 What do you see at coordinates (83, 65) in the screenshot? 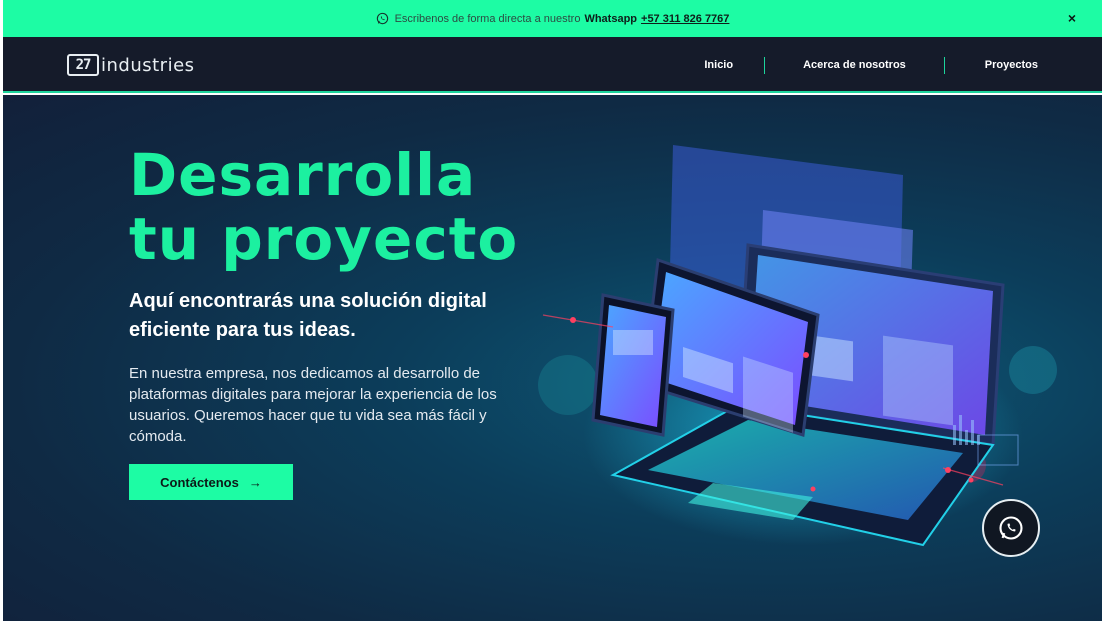
I see `logo-mark: 27` at bounding box center [83, 65].